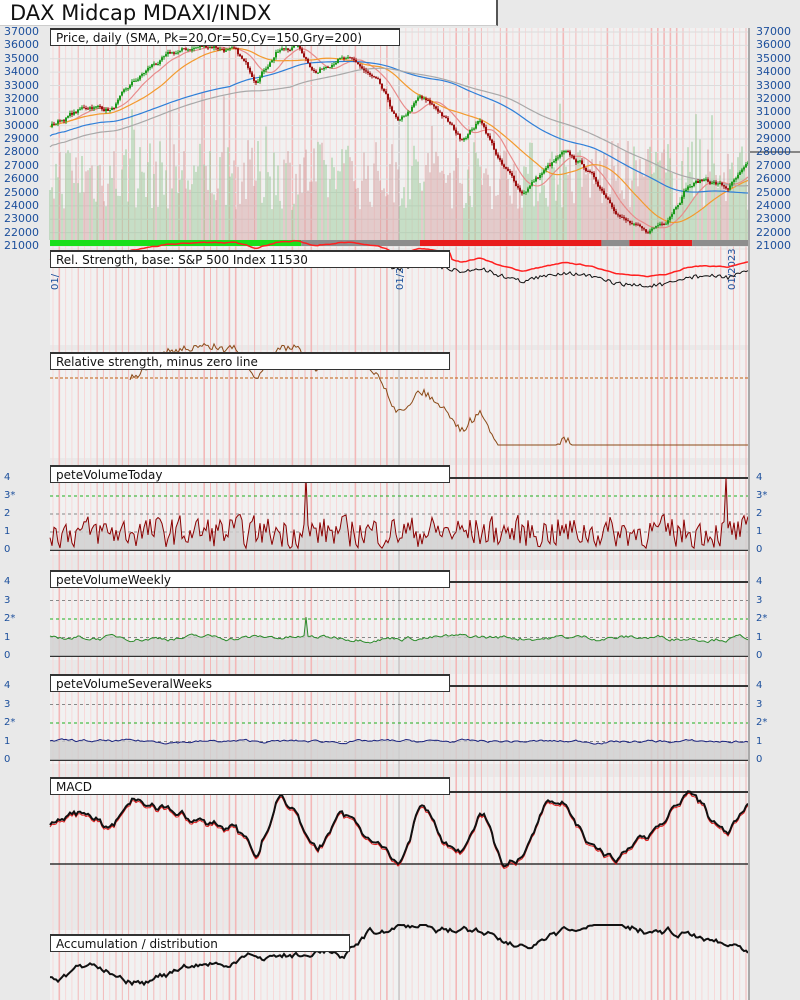 This screenshot has height=1000, width=800. Describe the element at coordinates (773, 165) in the screenshot. I see `price-axis-tick: 27000` at that location.